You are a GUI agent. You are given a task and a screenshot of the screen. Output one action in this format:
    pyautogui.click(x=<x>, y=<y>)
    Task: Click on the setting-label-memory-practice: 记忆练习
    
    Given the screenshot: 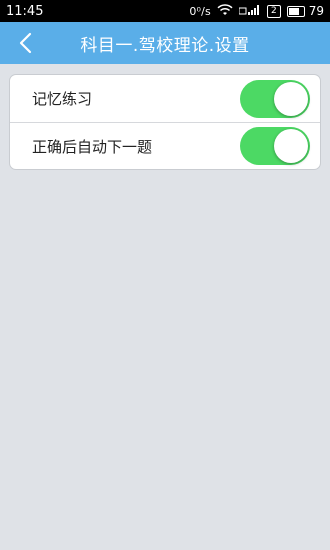 What is the action you would take?
    pyautogui.click(x=62, y=99)
    